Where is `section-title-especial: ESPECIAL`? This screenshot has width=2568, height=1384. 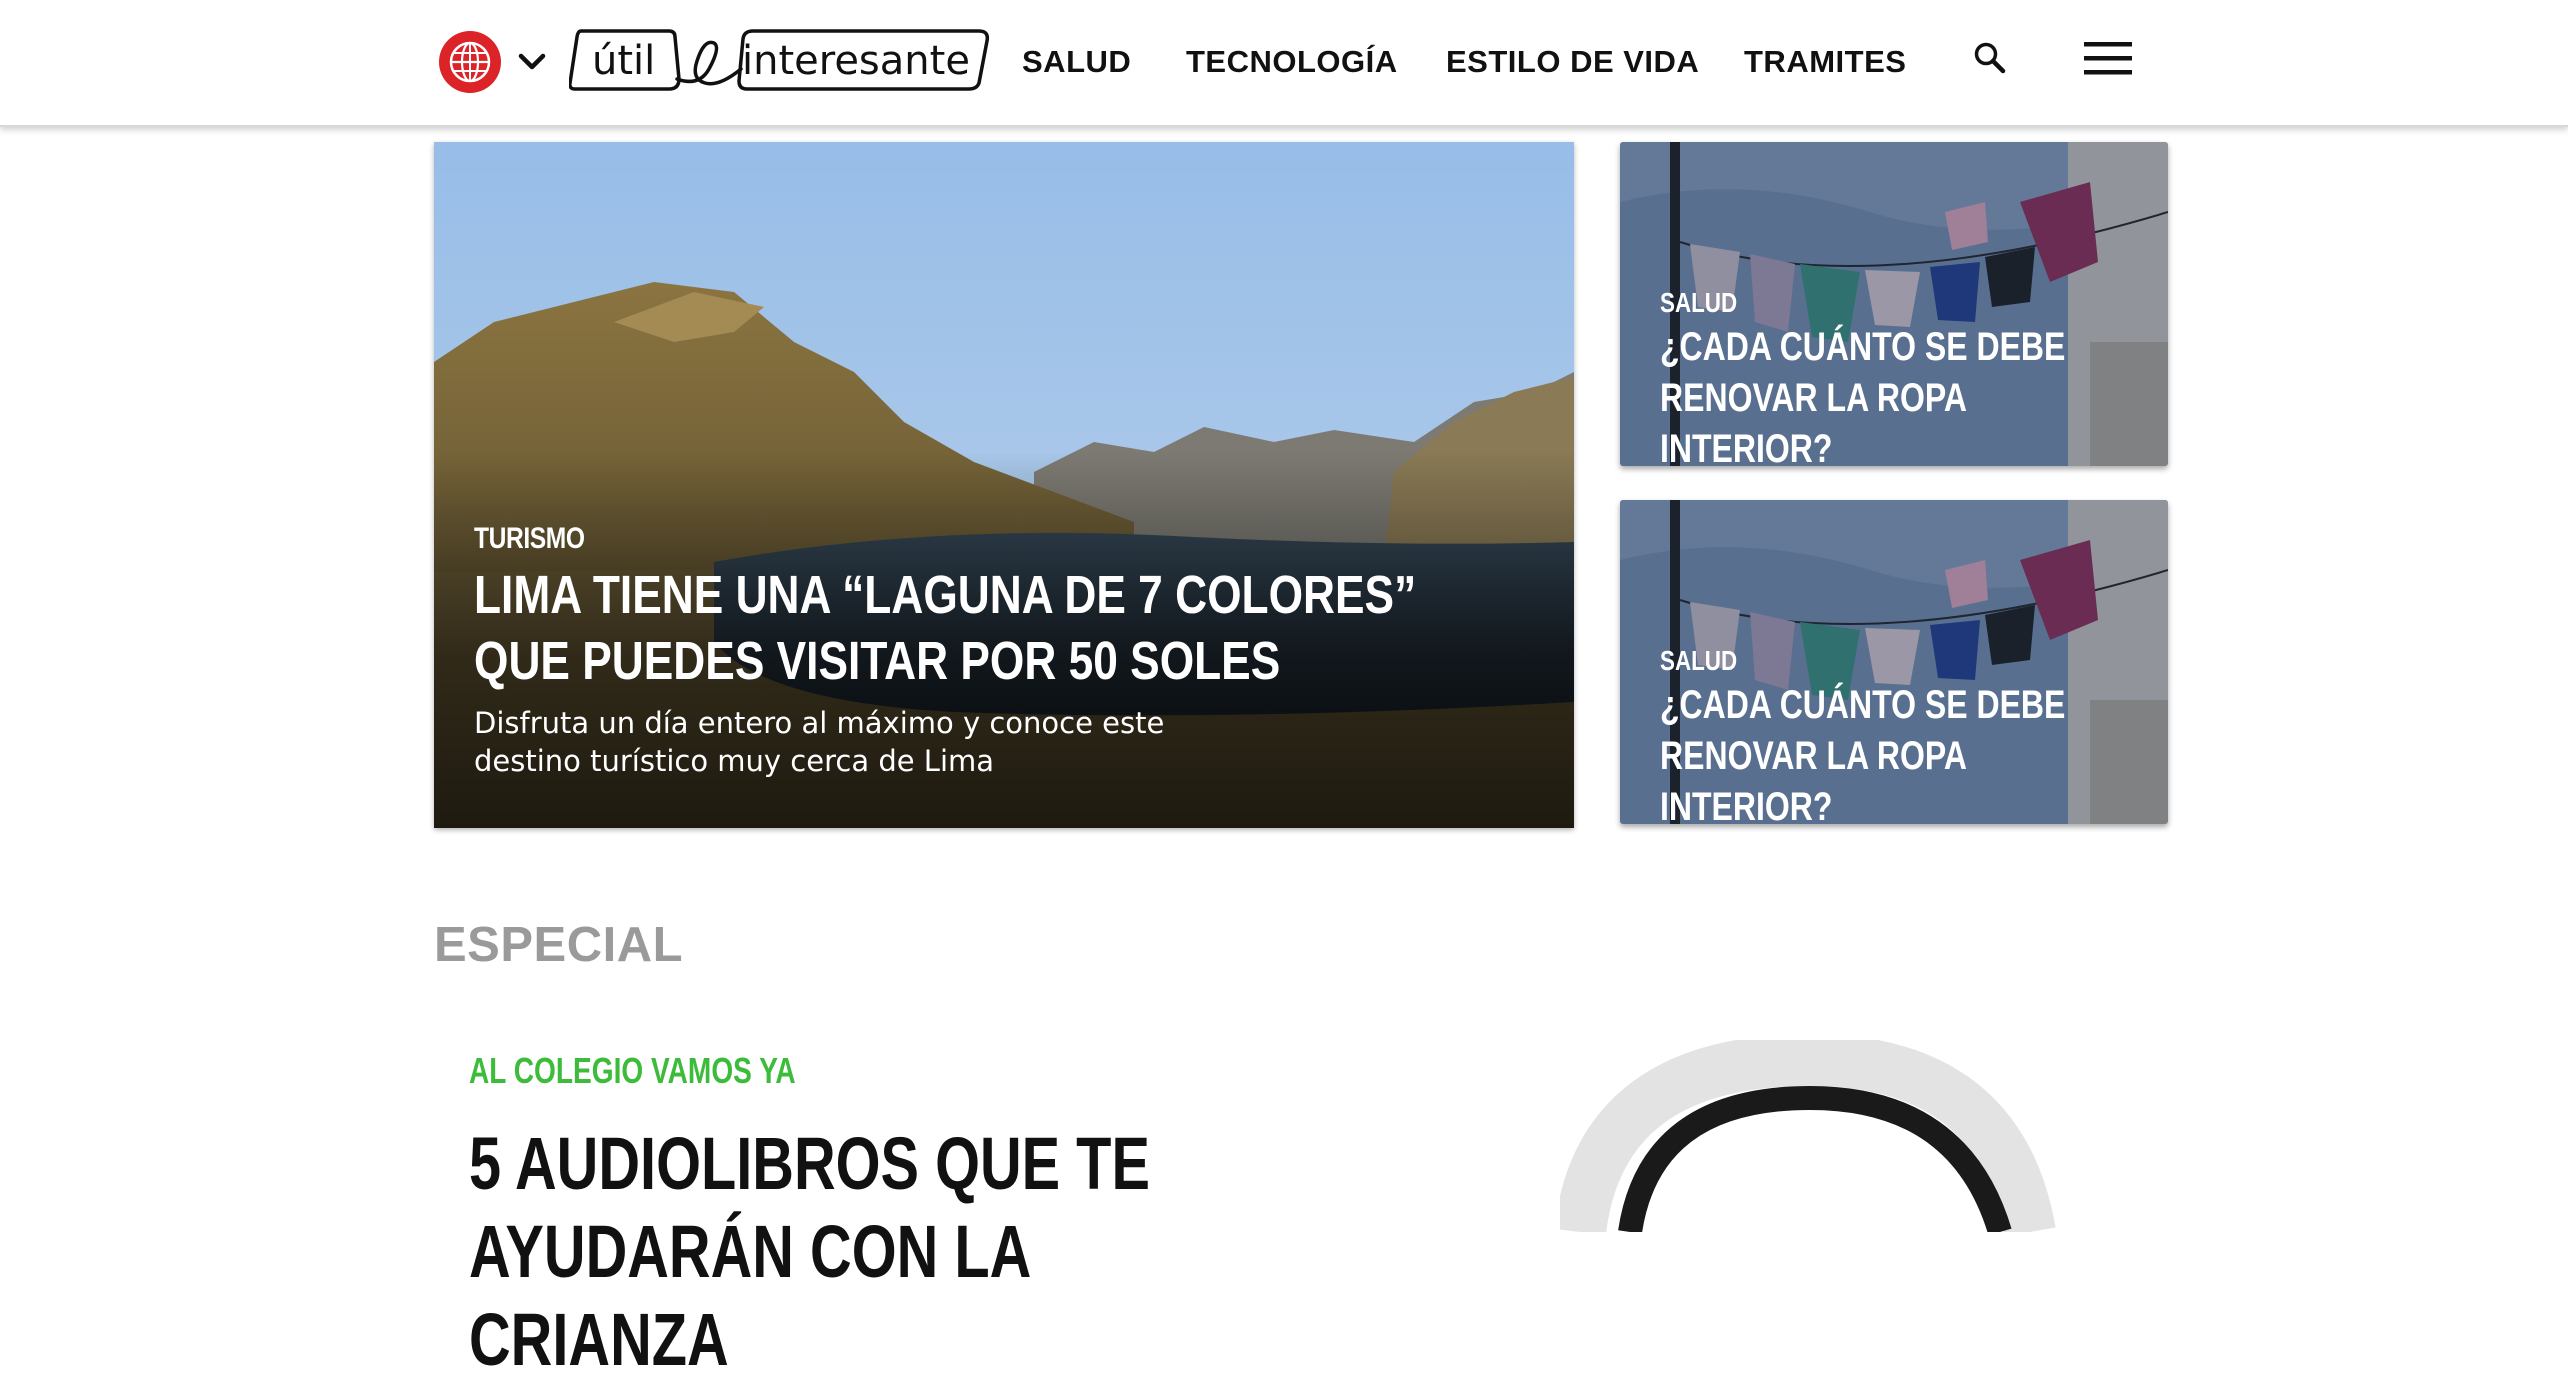 section-title-especial: ESPECIAL is located at coordinates (559, 945).